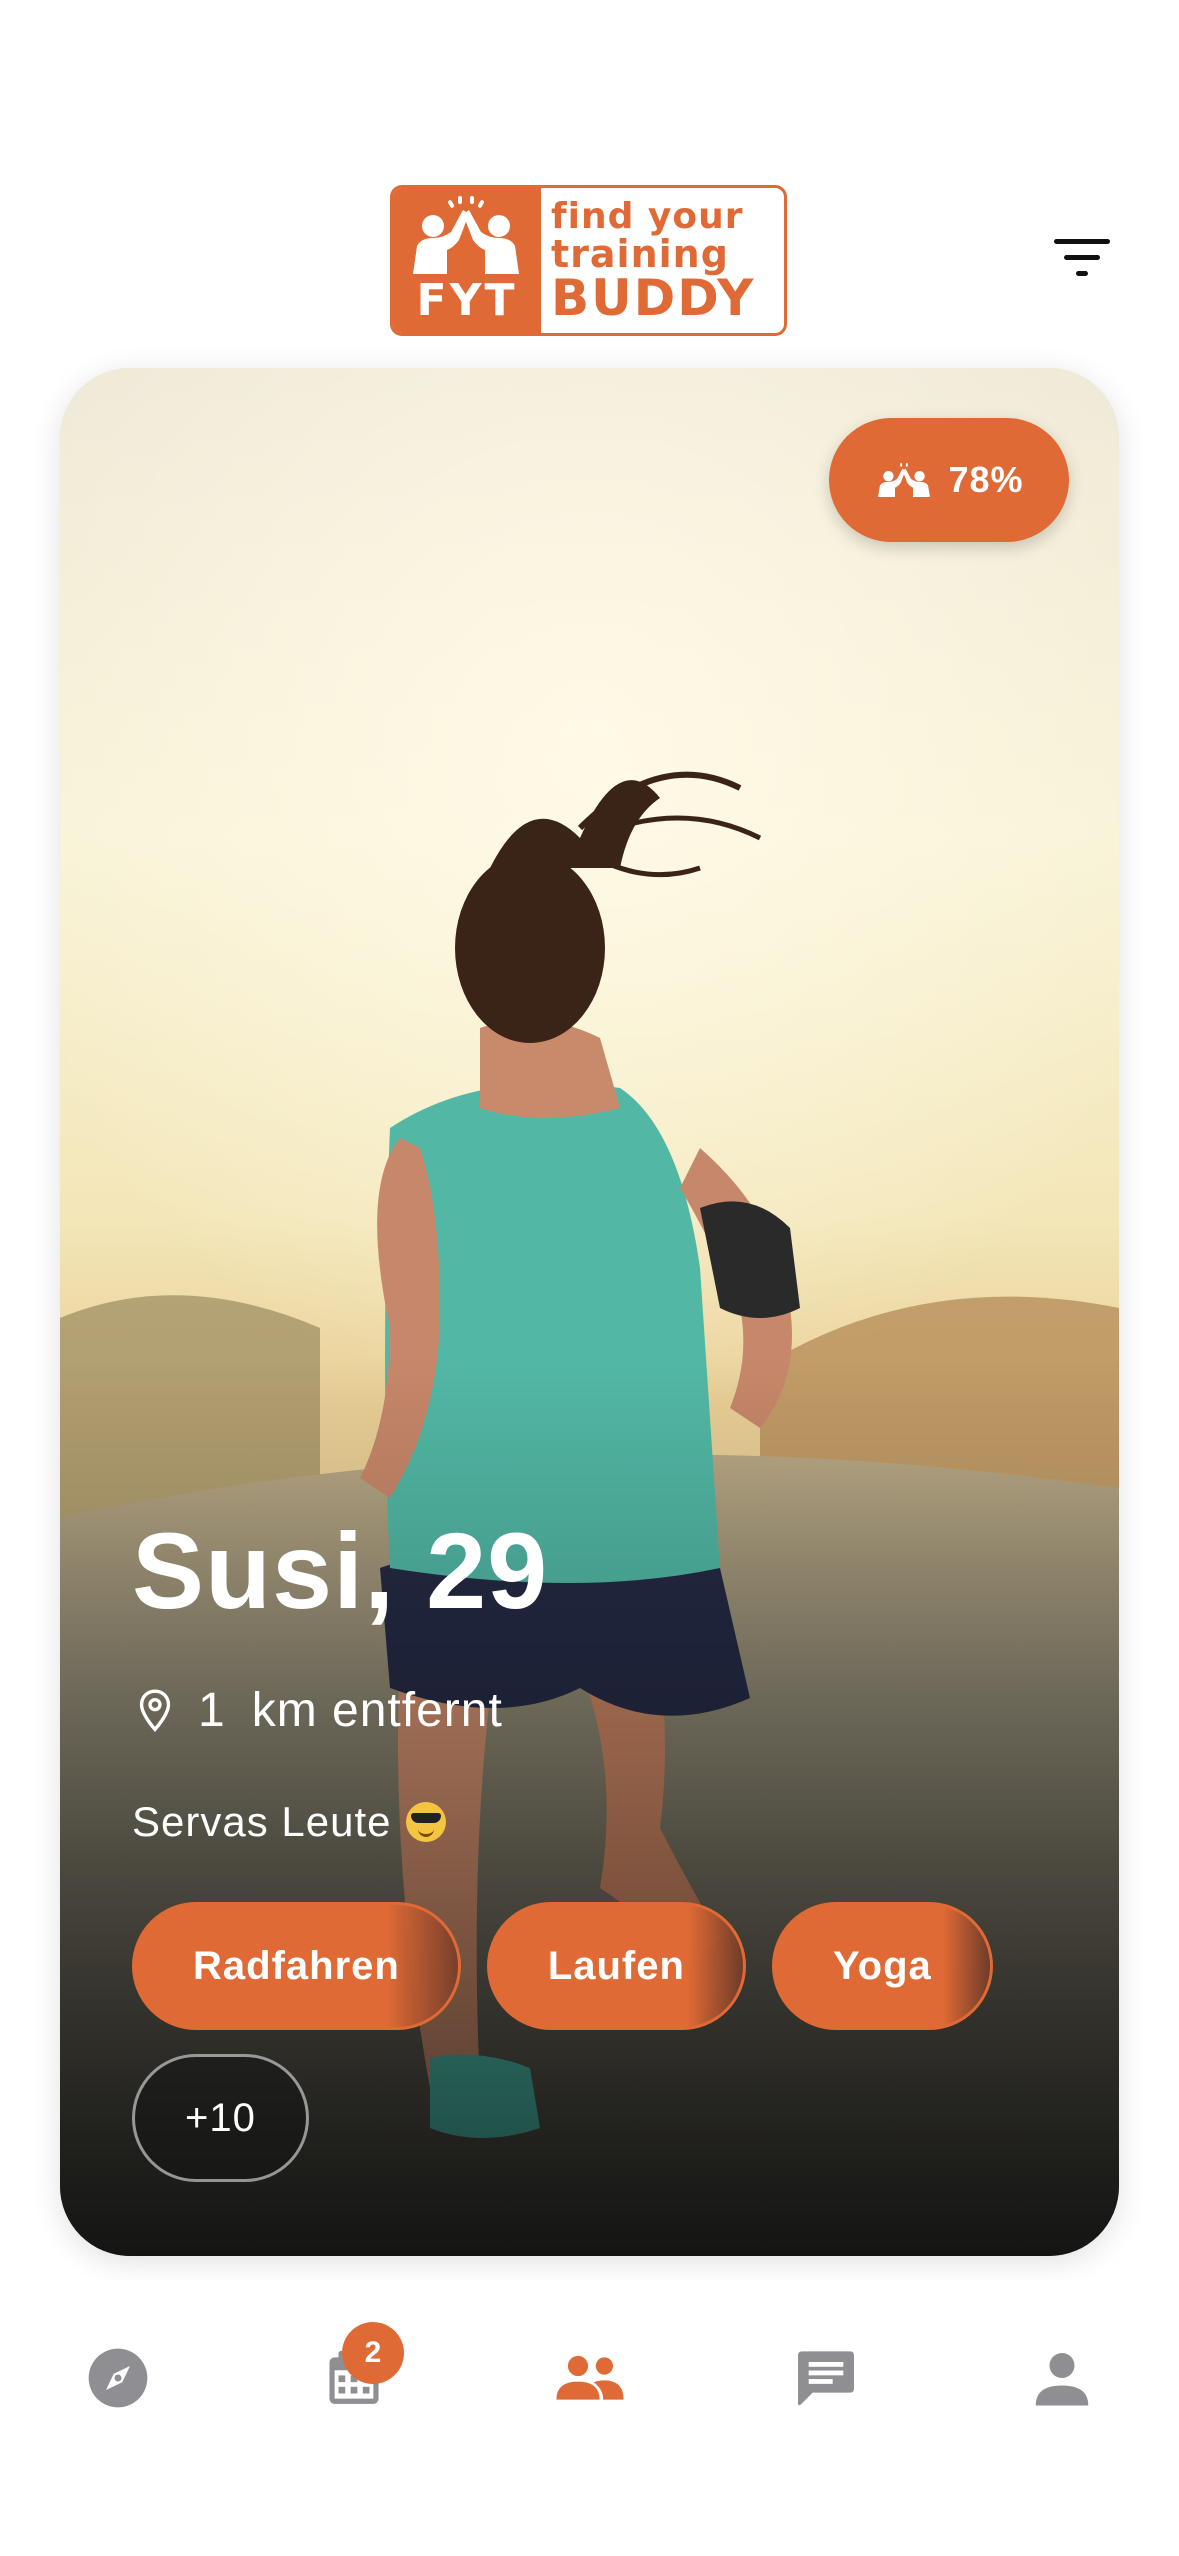  Describe the element at coordinates (296, 1966) in the screenshot. I see `tag-radfahren: Radfahren` at that location.